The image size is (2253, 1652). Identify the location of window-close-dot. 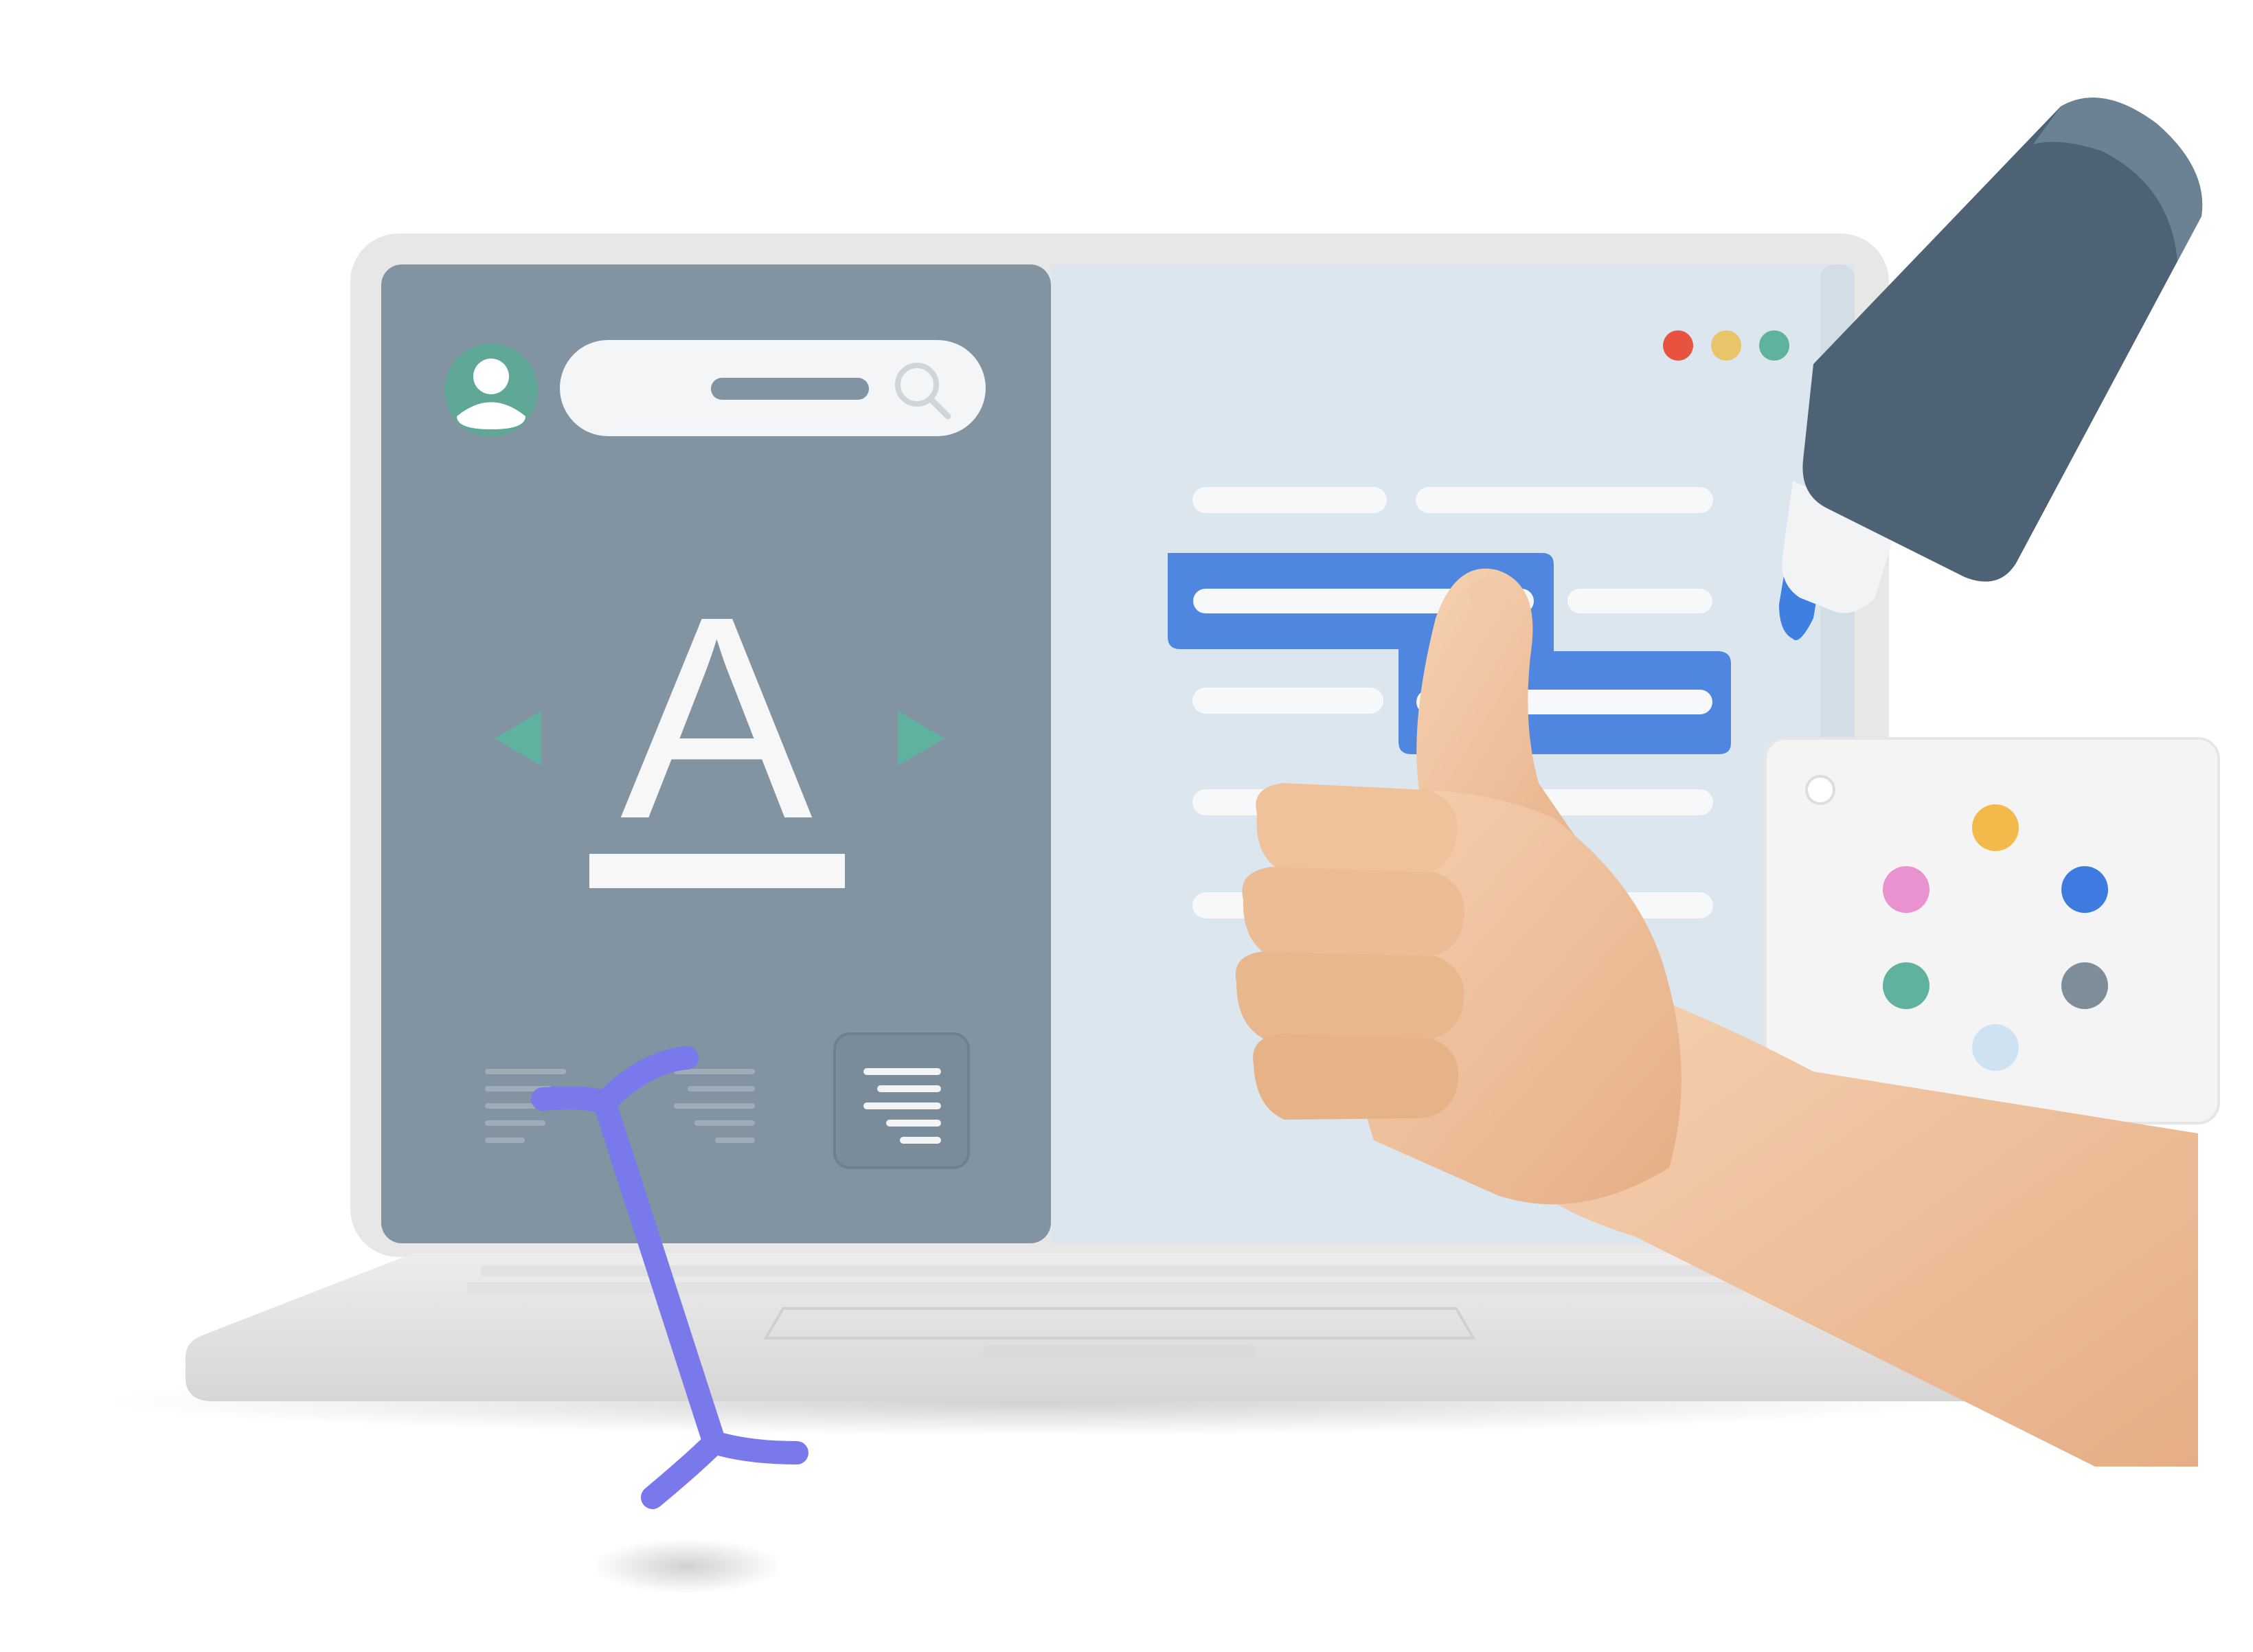
(1678, 345).